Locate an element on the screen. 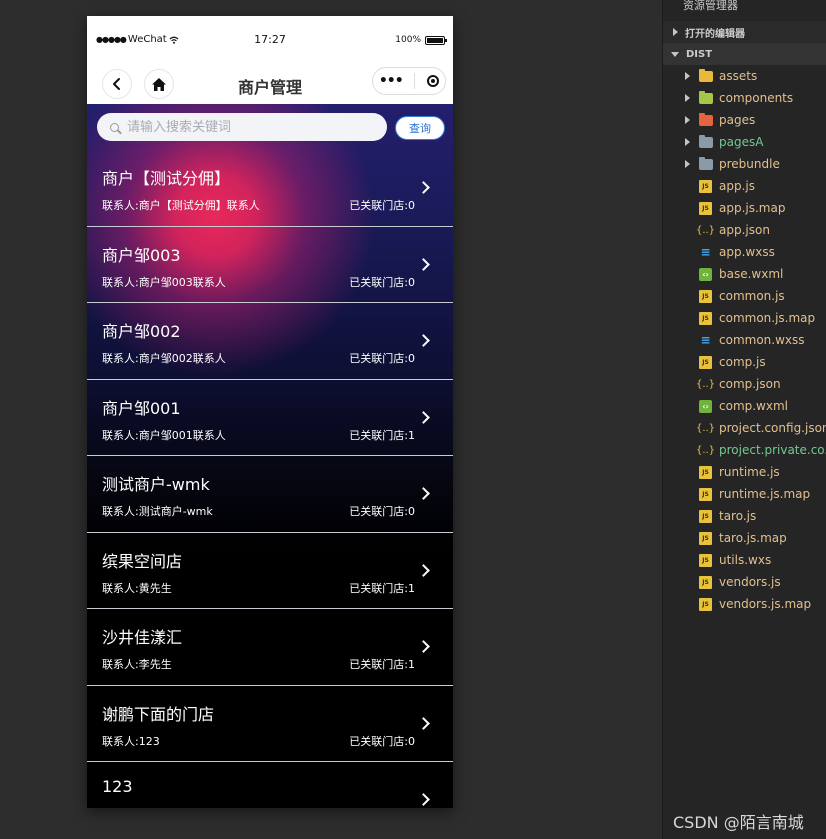 The image size is (826, 839). explorer-title: 资源管理器 is located at coordinates (710, 6).